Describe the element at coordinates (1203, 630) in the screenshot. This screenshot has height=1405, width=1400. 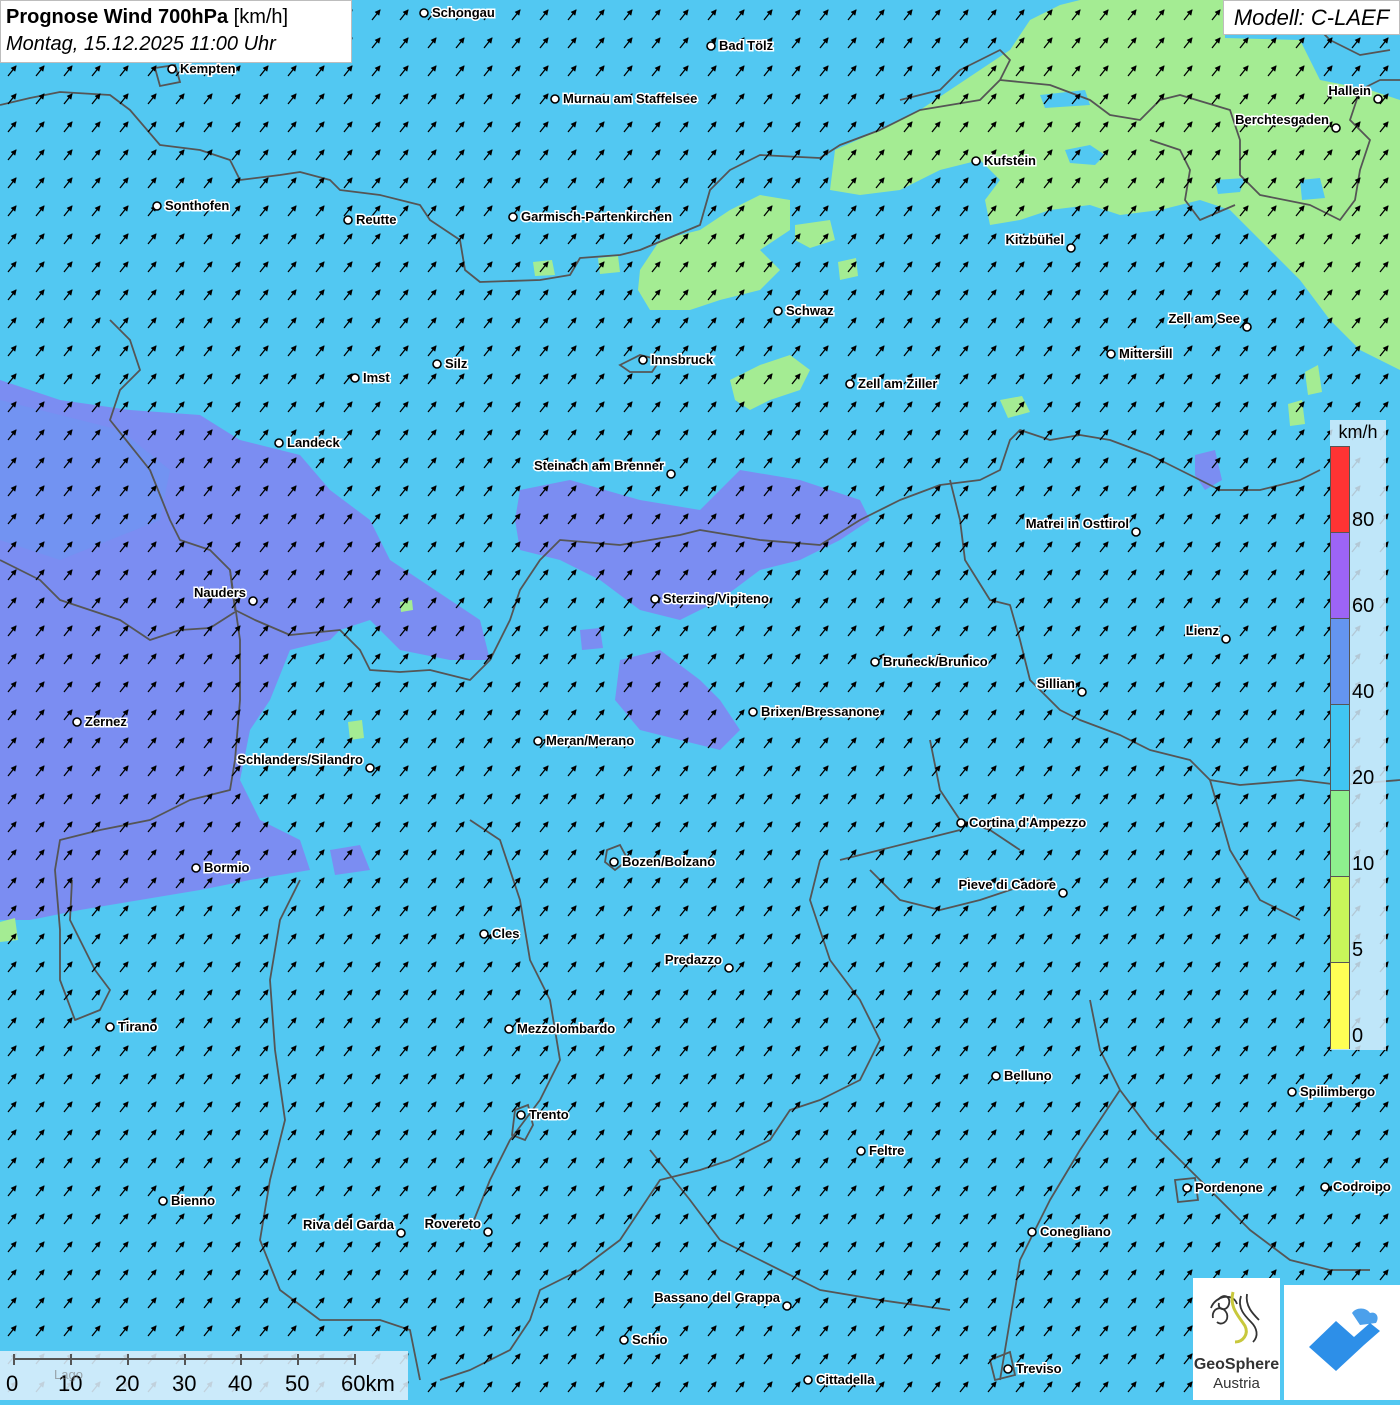
I see `place-label: Lienz` at that location.